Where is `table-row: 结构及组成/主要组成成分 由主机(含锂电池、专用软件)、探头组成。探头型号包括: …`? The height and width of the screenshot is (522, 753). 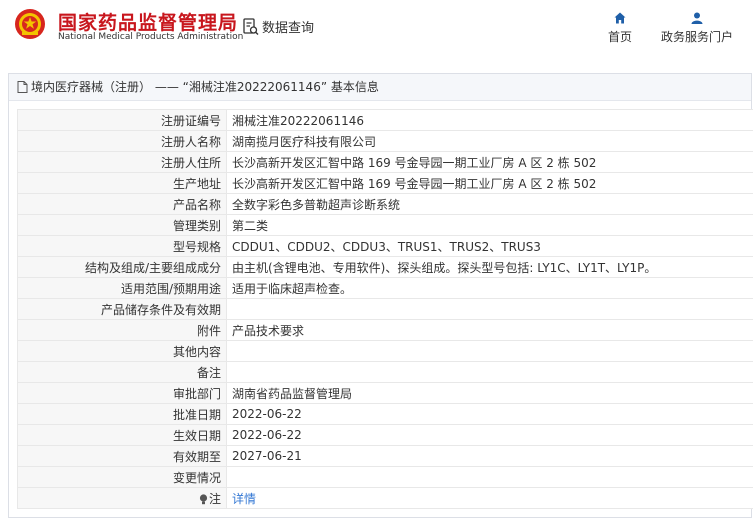 table-row: 结构及组成/主要组成成分 由主机(含锂电池、专用软件)、探头组成。探头型号包括: … is located at coordinates (385, 267).